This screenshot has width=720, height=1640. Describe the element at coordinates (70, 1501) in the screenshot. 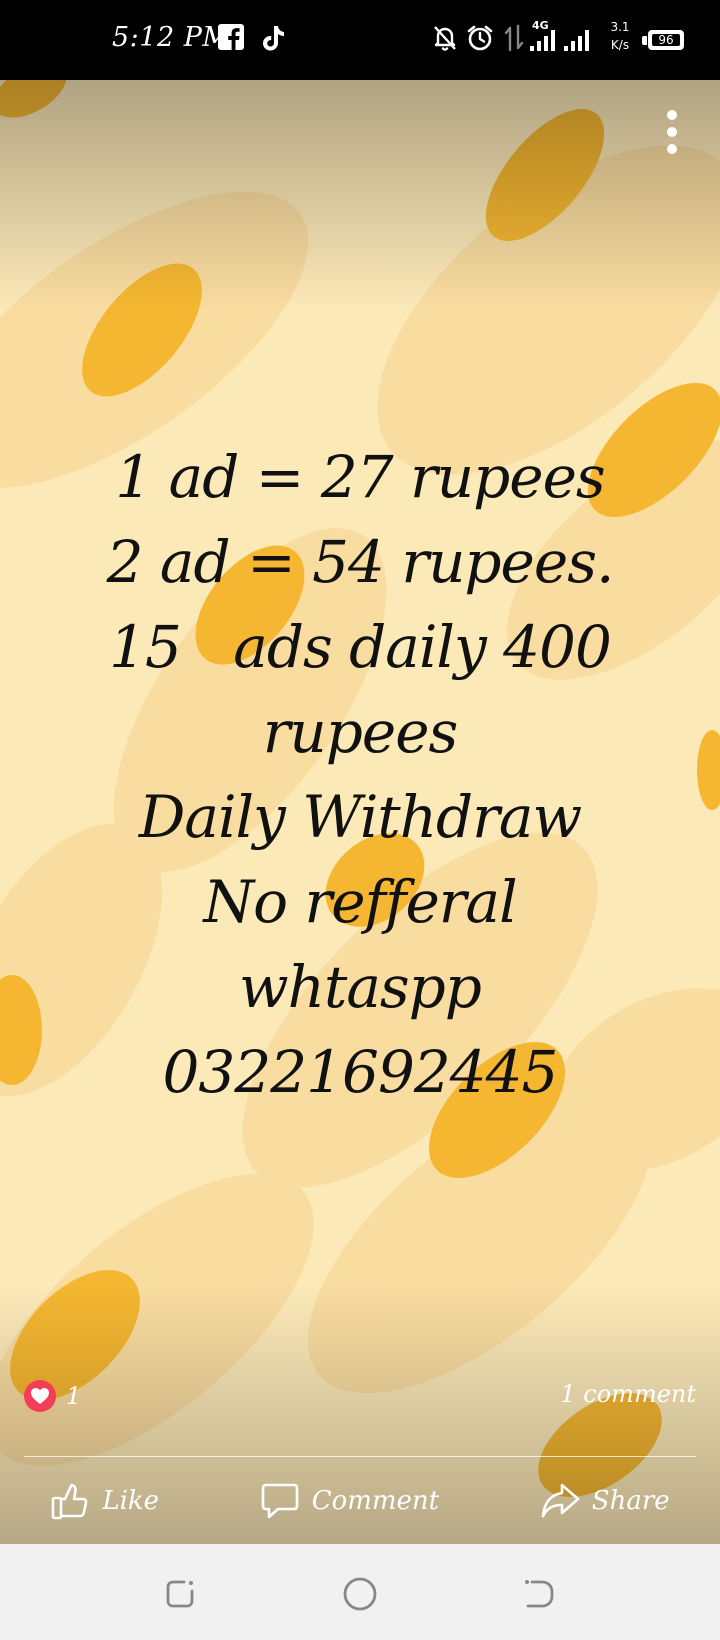

I see `thumbs-up-icon` at that location.